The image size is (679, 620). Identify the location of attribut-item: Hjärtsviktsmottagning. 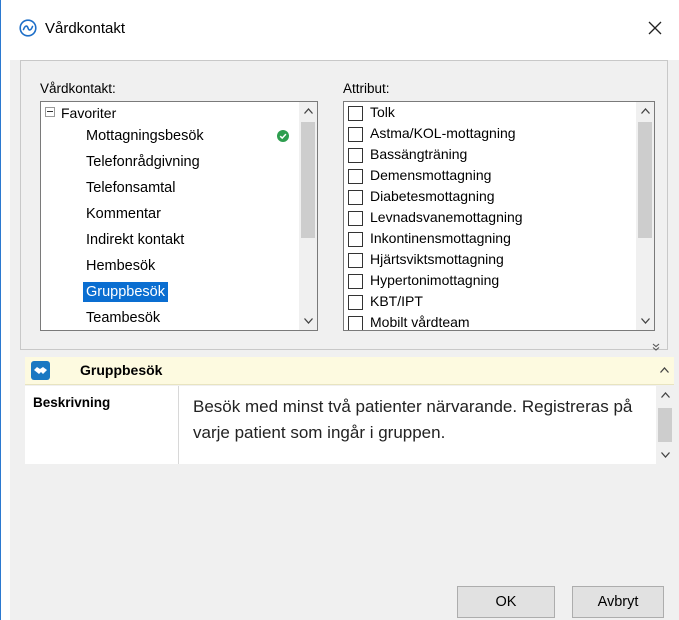
(490, 260).